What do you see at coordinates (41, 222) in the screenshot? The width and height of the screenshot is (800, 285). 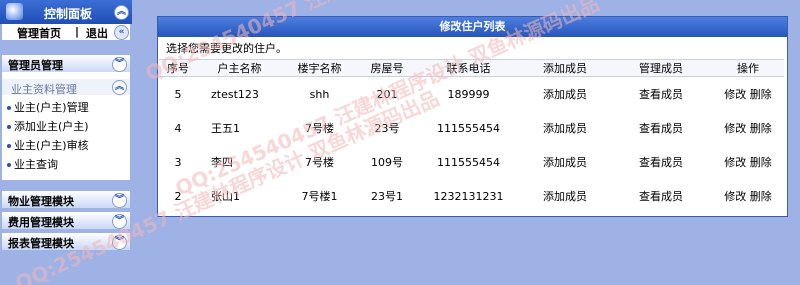 I see `module-fee-label: 费用管理模块` at bounding box center [41, 222].